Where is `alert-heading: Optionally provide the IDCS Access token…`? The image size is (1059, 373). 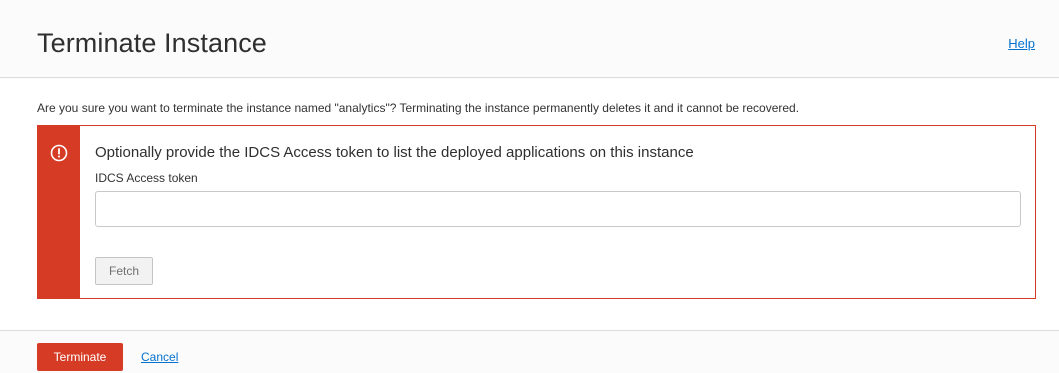
alert-heading: Optionally provide the IDCS Access token… is located at coordinates (394, 152).